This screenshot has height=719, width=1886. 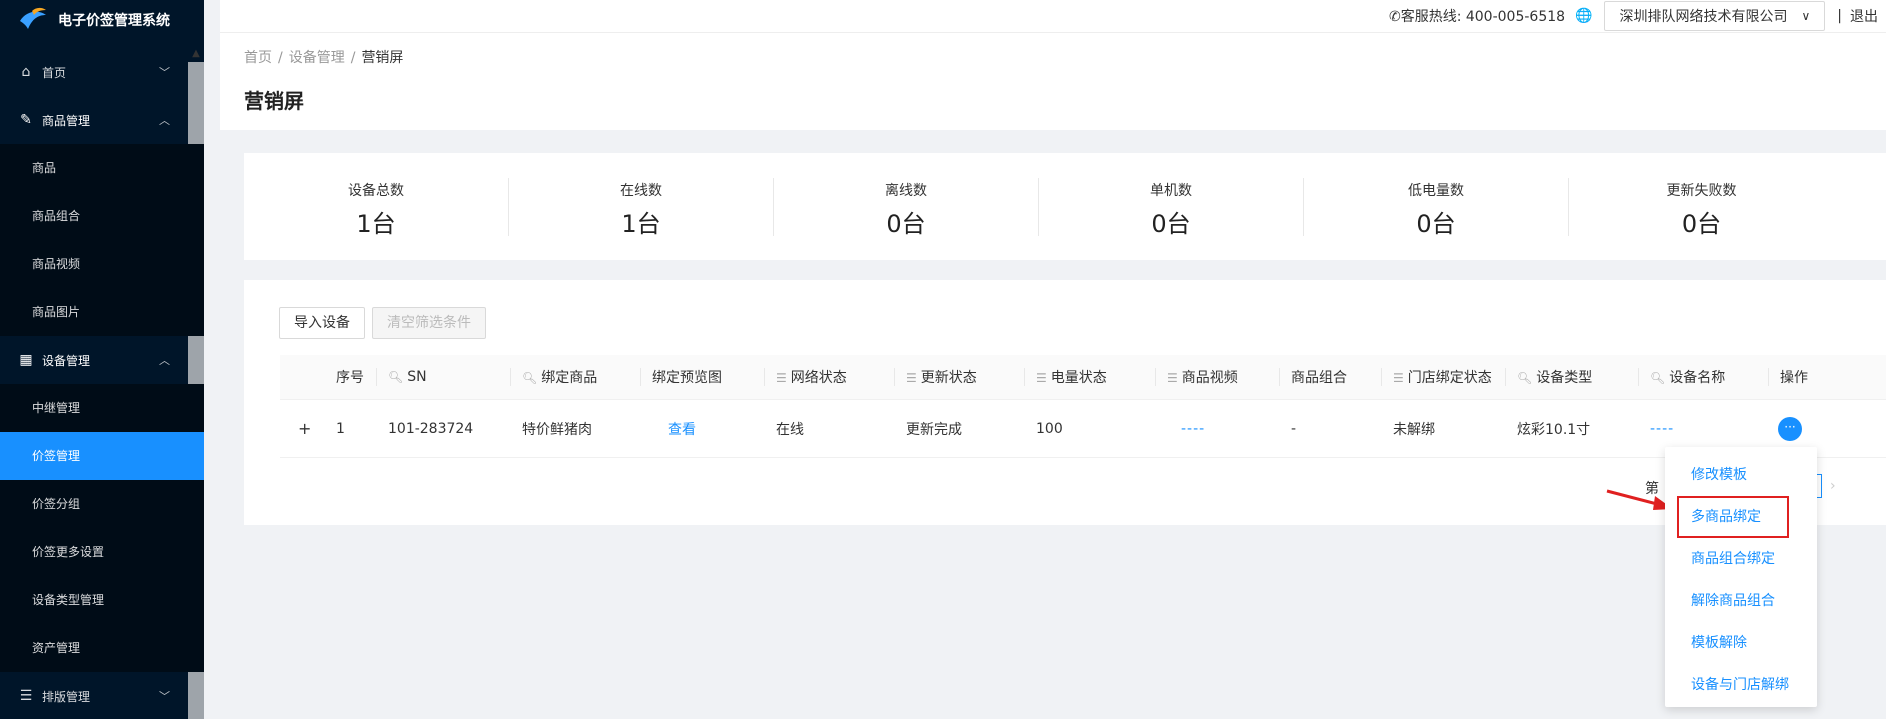 I want to click on menu-item-unbind-template: 模板解除, so click(x=1741, y=643).